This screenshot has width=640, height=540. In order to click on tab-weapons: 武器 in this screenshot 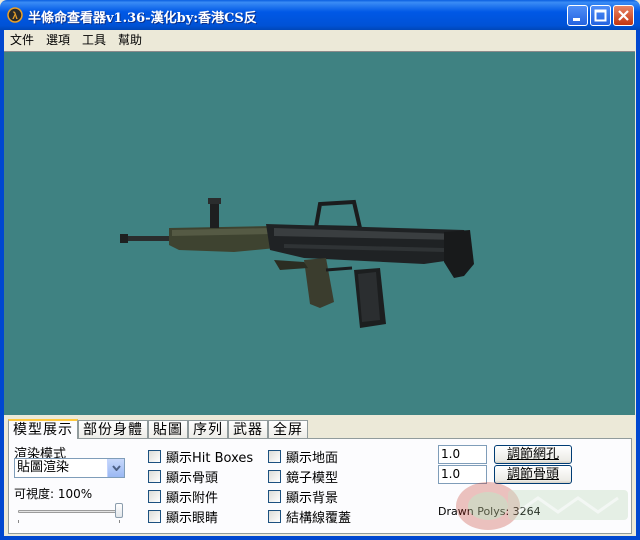, I will do `click(248, 429)`.